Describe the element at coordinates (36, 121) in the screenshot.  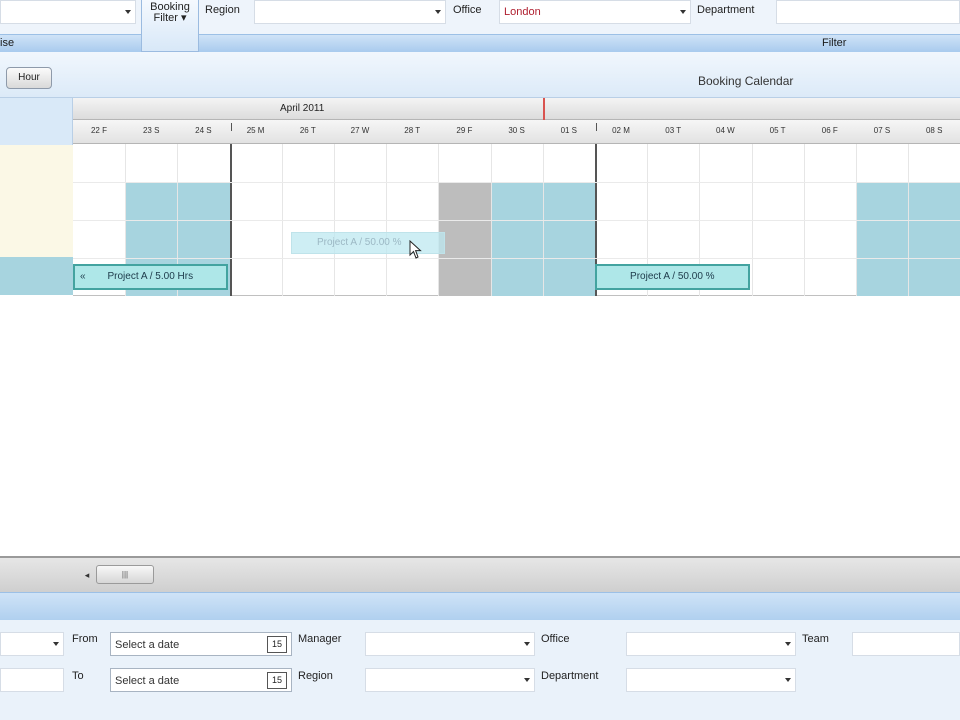
I see `resource-header` at that location.